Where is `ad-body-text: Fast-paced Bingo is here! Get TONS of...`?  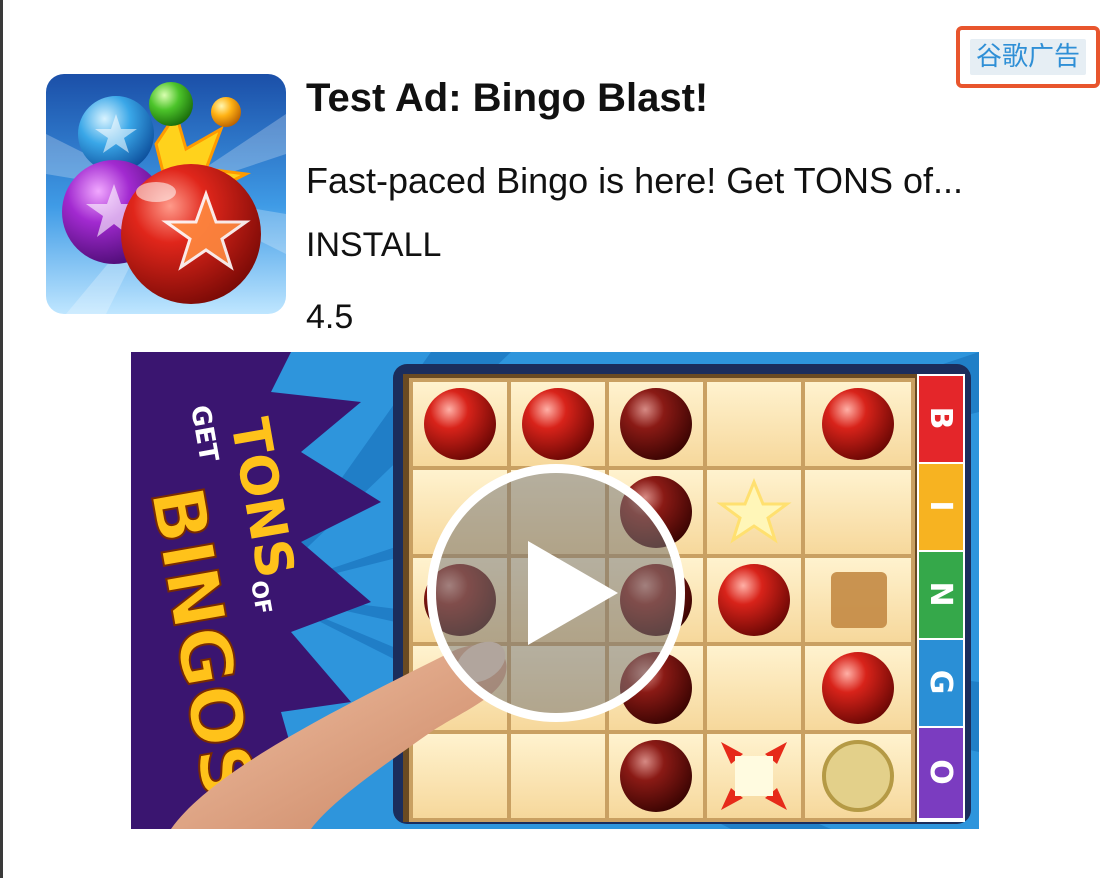
ad-body-text: Fast-paced Bingo is here! Get TONS of... is located at coordinates (634, 180).